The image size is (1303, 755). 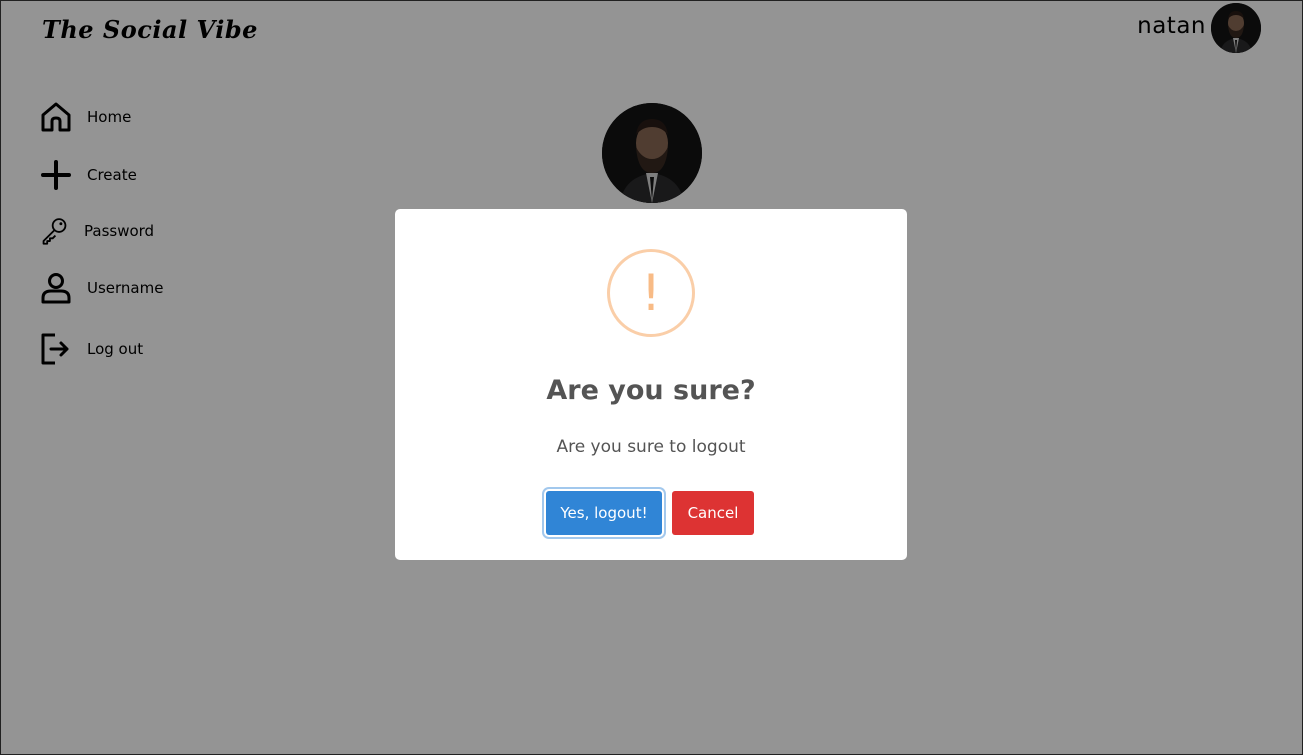 I want to click on confirm-logout-button: Yes, logout!, so click(x=604, y=513).